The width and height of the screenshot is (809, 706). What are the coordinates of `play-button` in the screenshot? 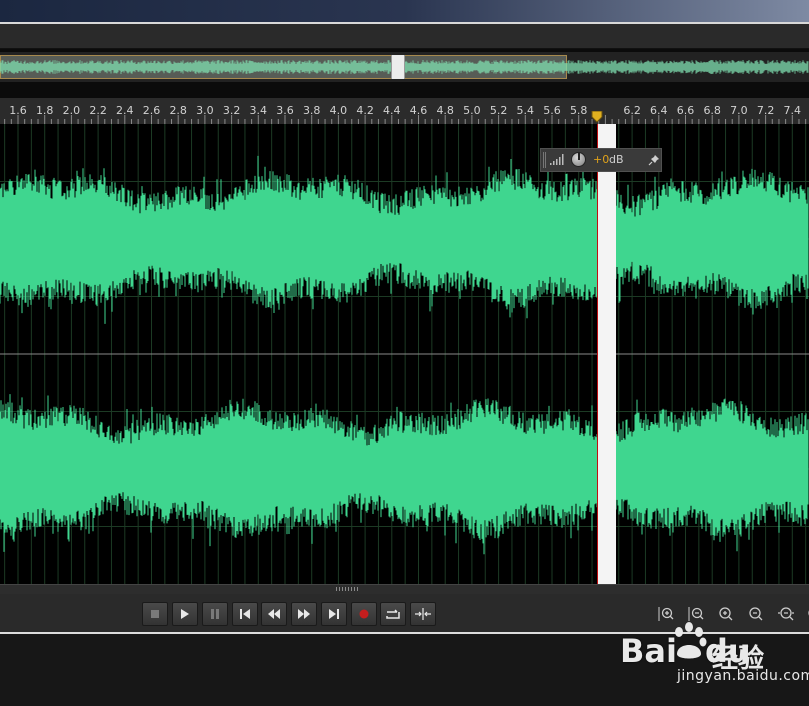 It's located at (185, 614).